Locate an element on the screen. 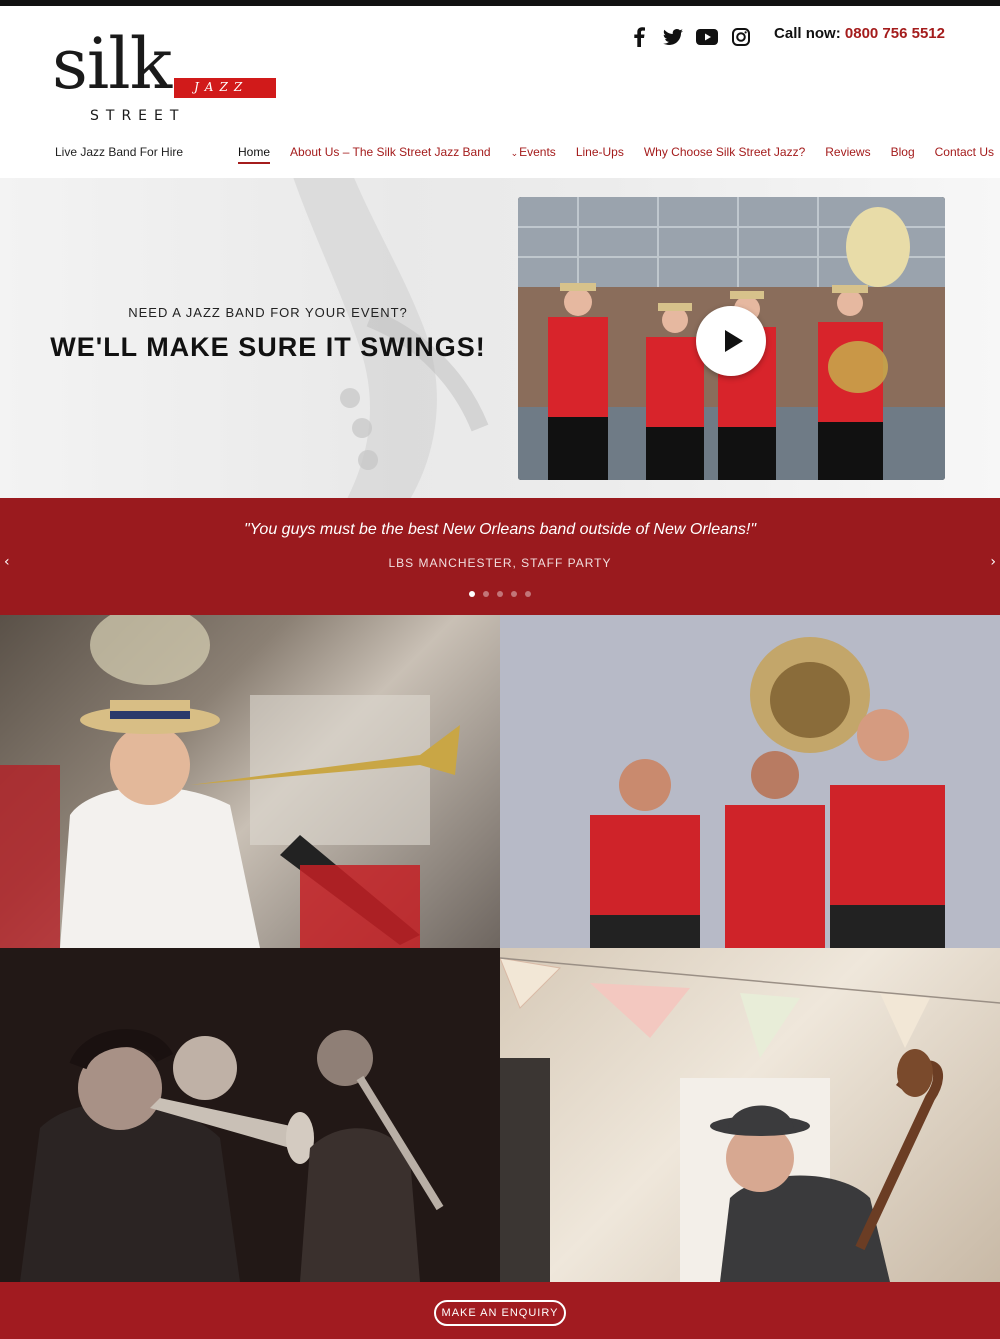  photo-double-bass-player is located at coordinates (750, 1115).